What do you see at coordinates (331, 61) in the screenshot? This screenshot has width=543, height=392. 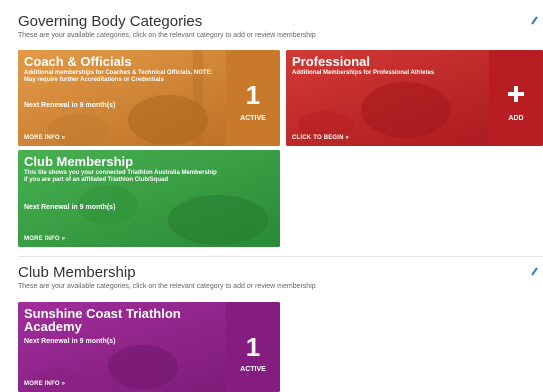 I see `tile-title: Professional` at bounding box center [331, 61].